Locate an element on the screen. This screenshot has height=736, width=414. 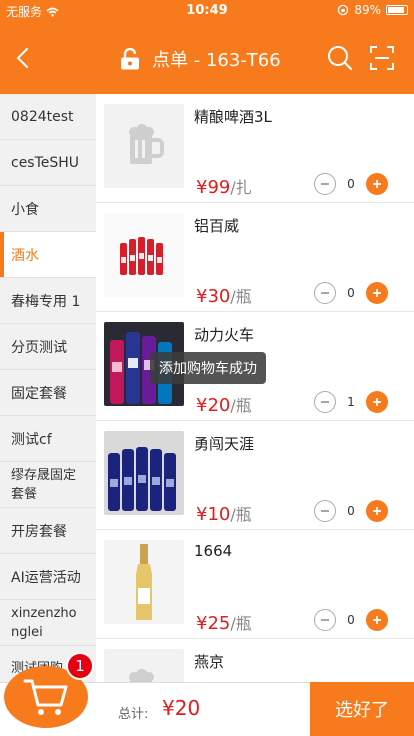
wine-bottle-image is located at coordinates (144, 582).